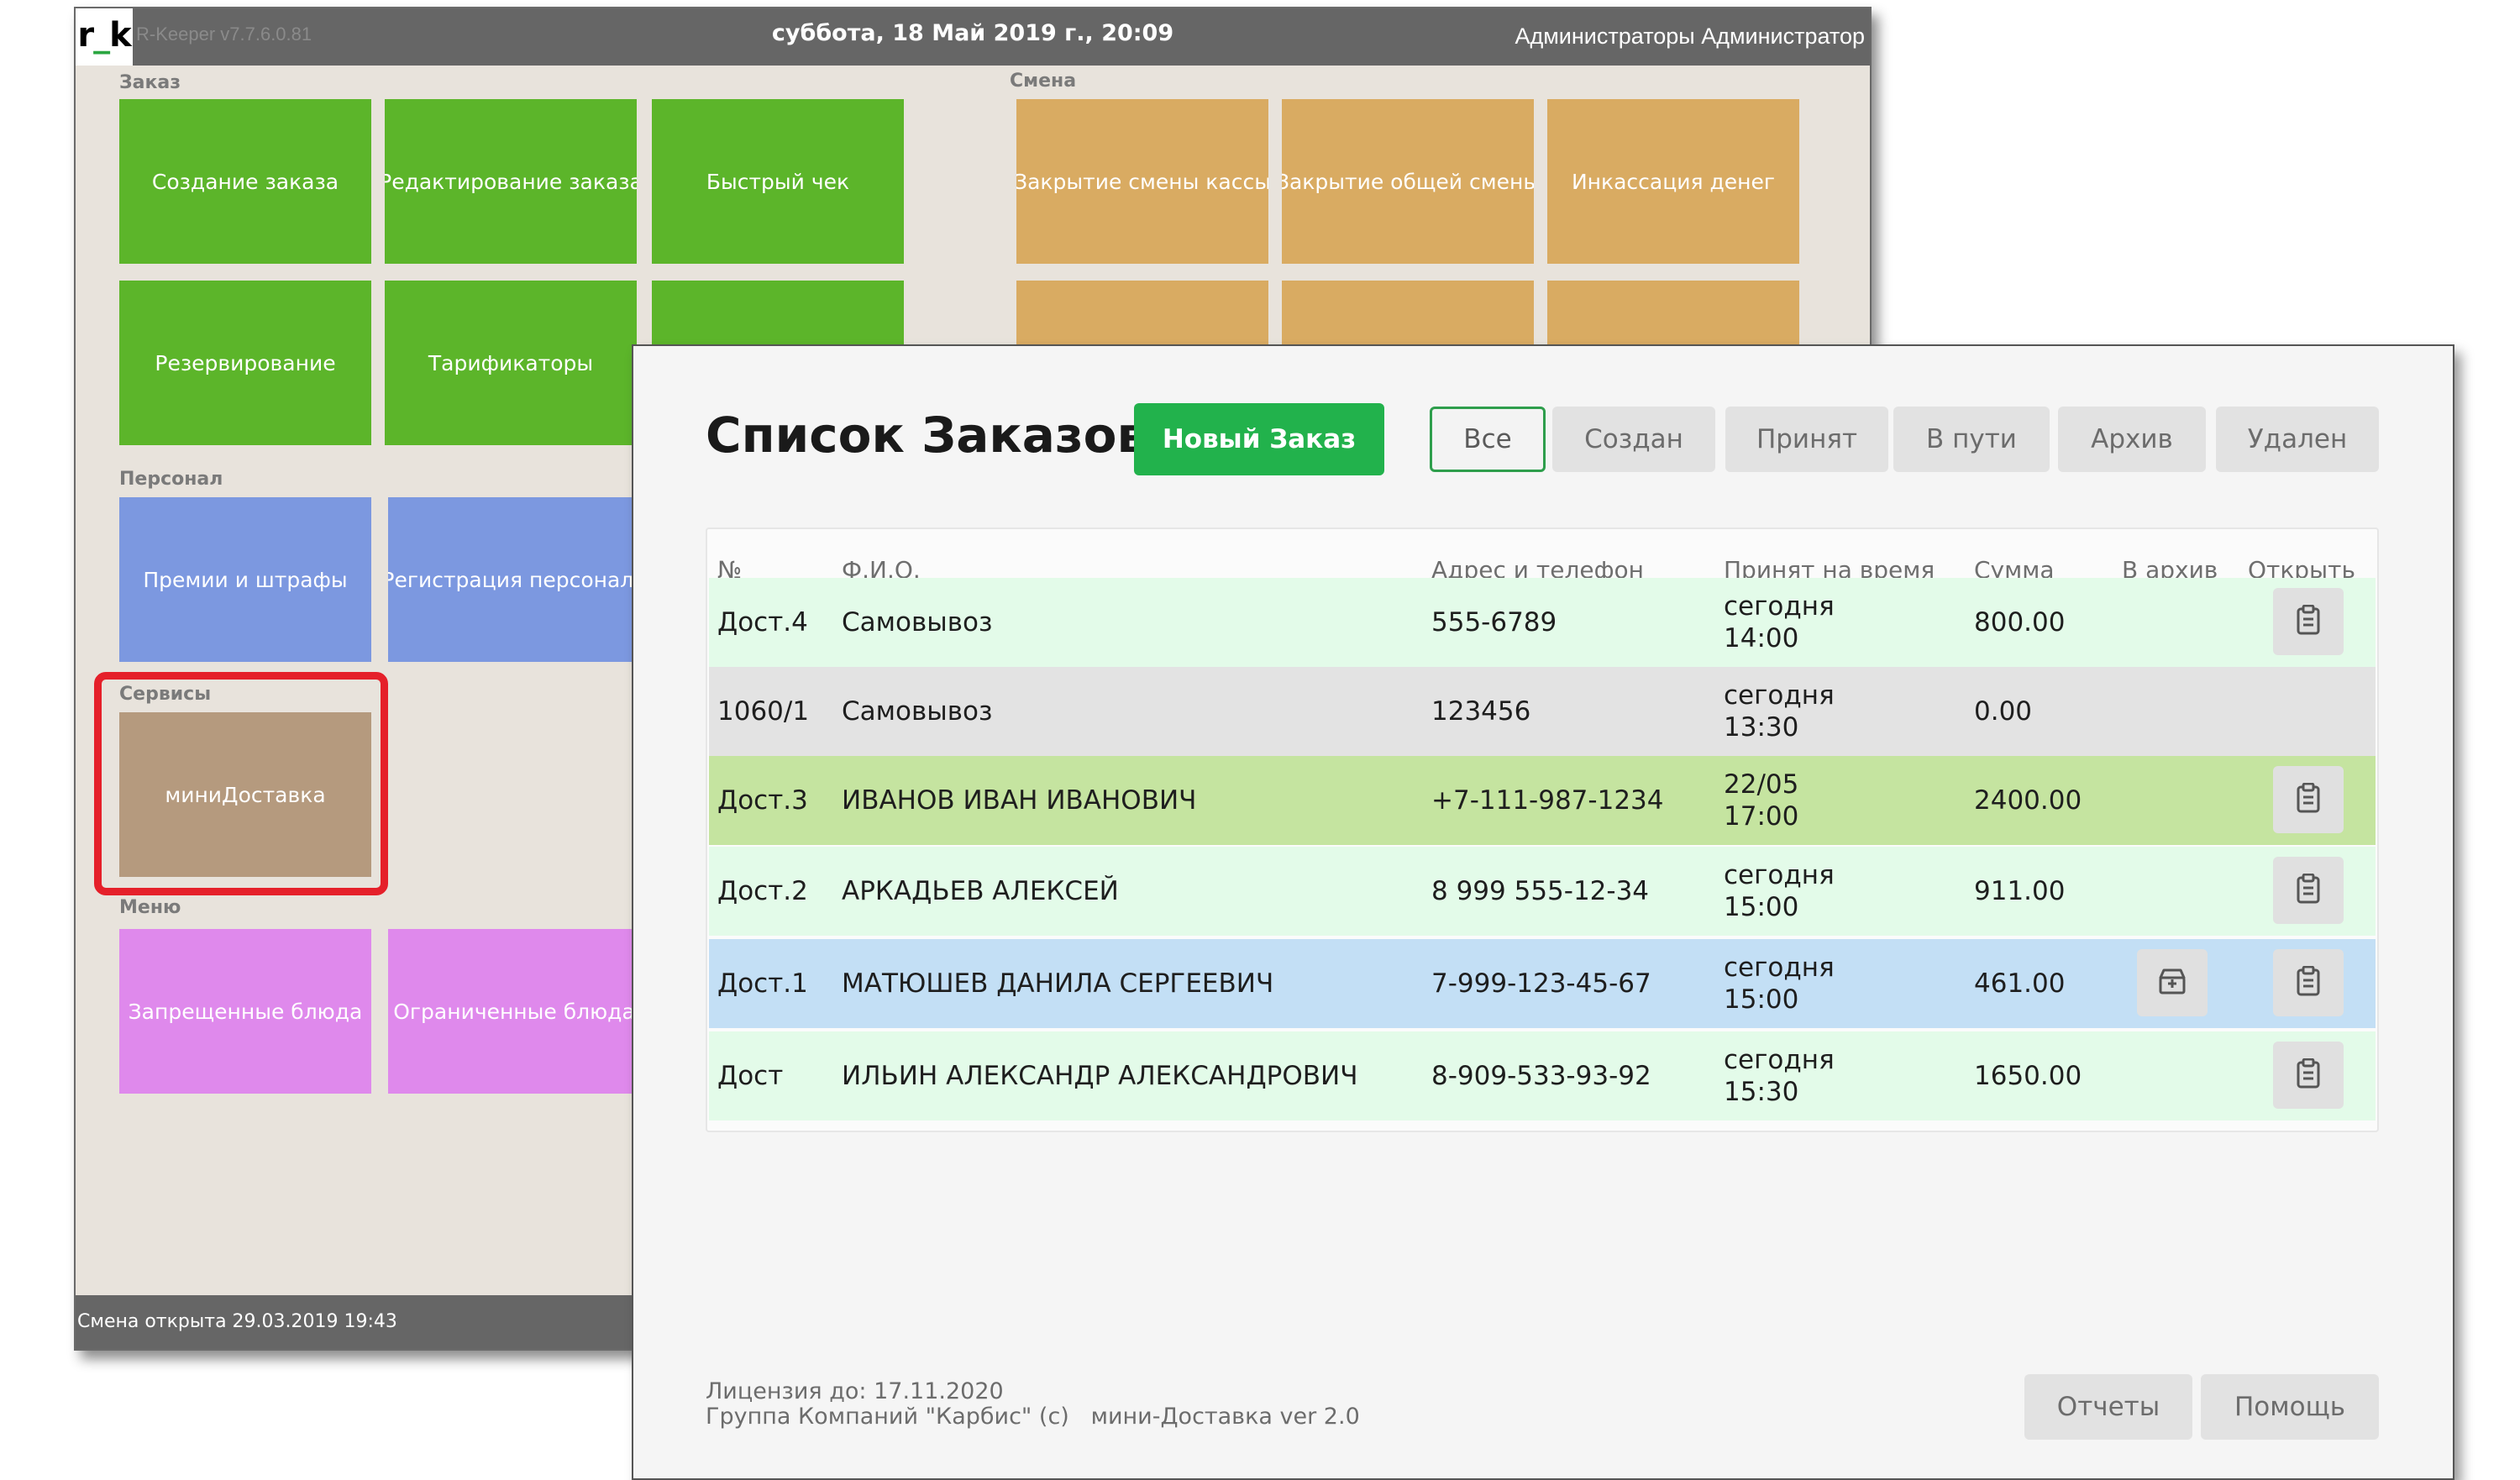 The image size is (2520, 1480). I want to click on order-number: Дост.4, so click(762, 622).